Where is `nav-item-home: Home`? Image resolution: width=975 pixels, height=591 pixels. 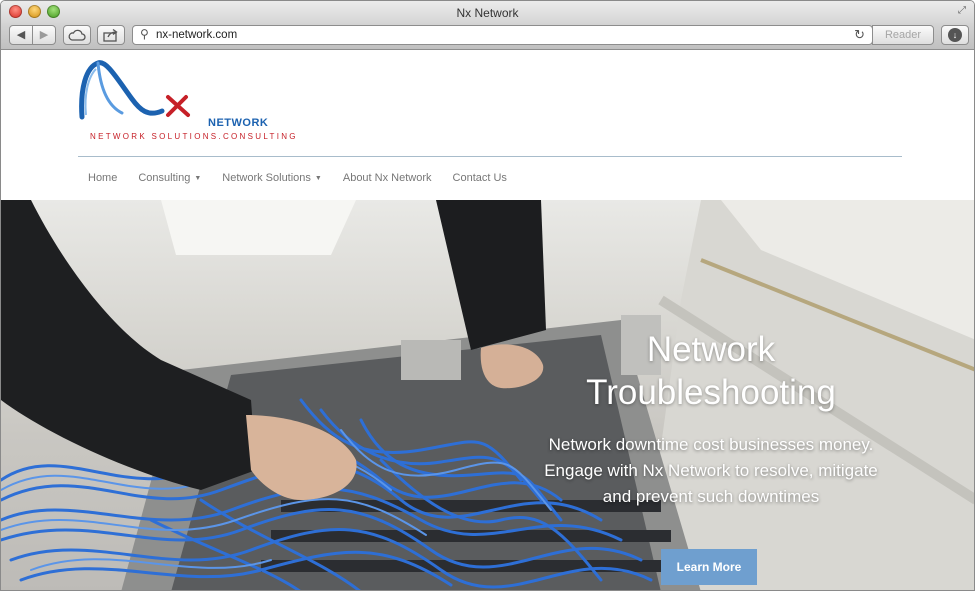
nav-item-home: Home is located at coordinates (102, 178).